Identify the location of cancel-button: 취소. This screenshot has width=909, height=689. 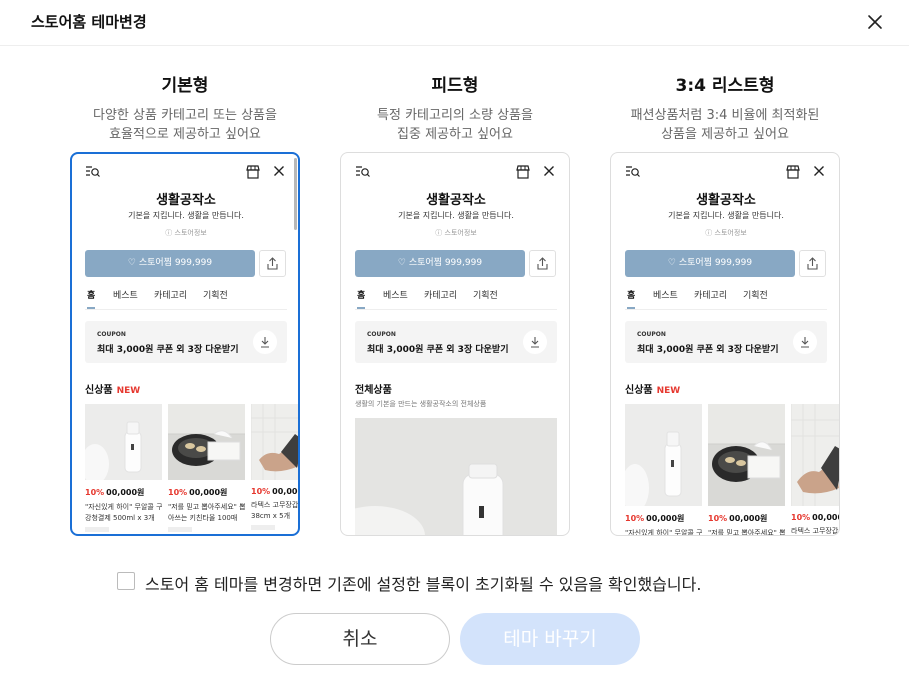
(360, 639).